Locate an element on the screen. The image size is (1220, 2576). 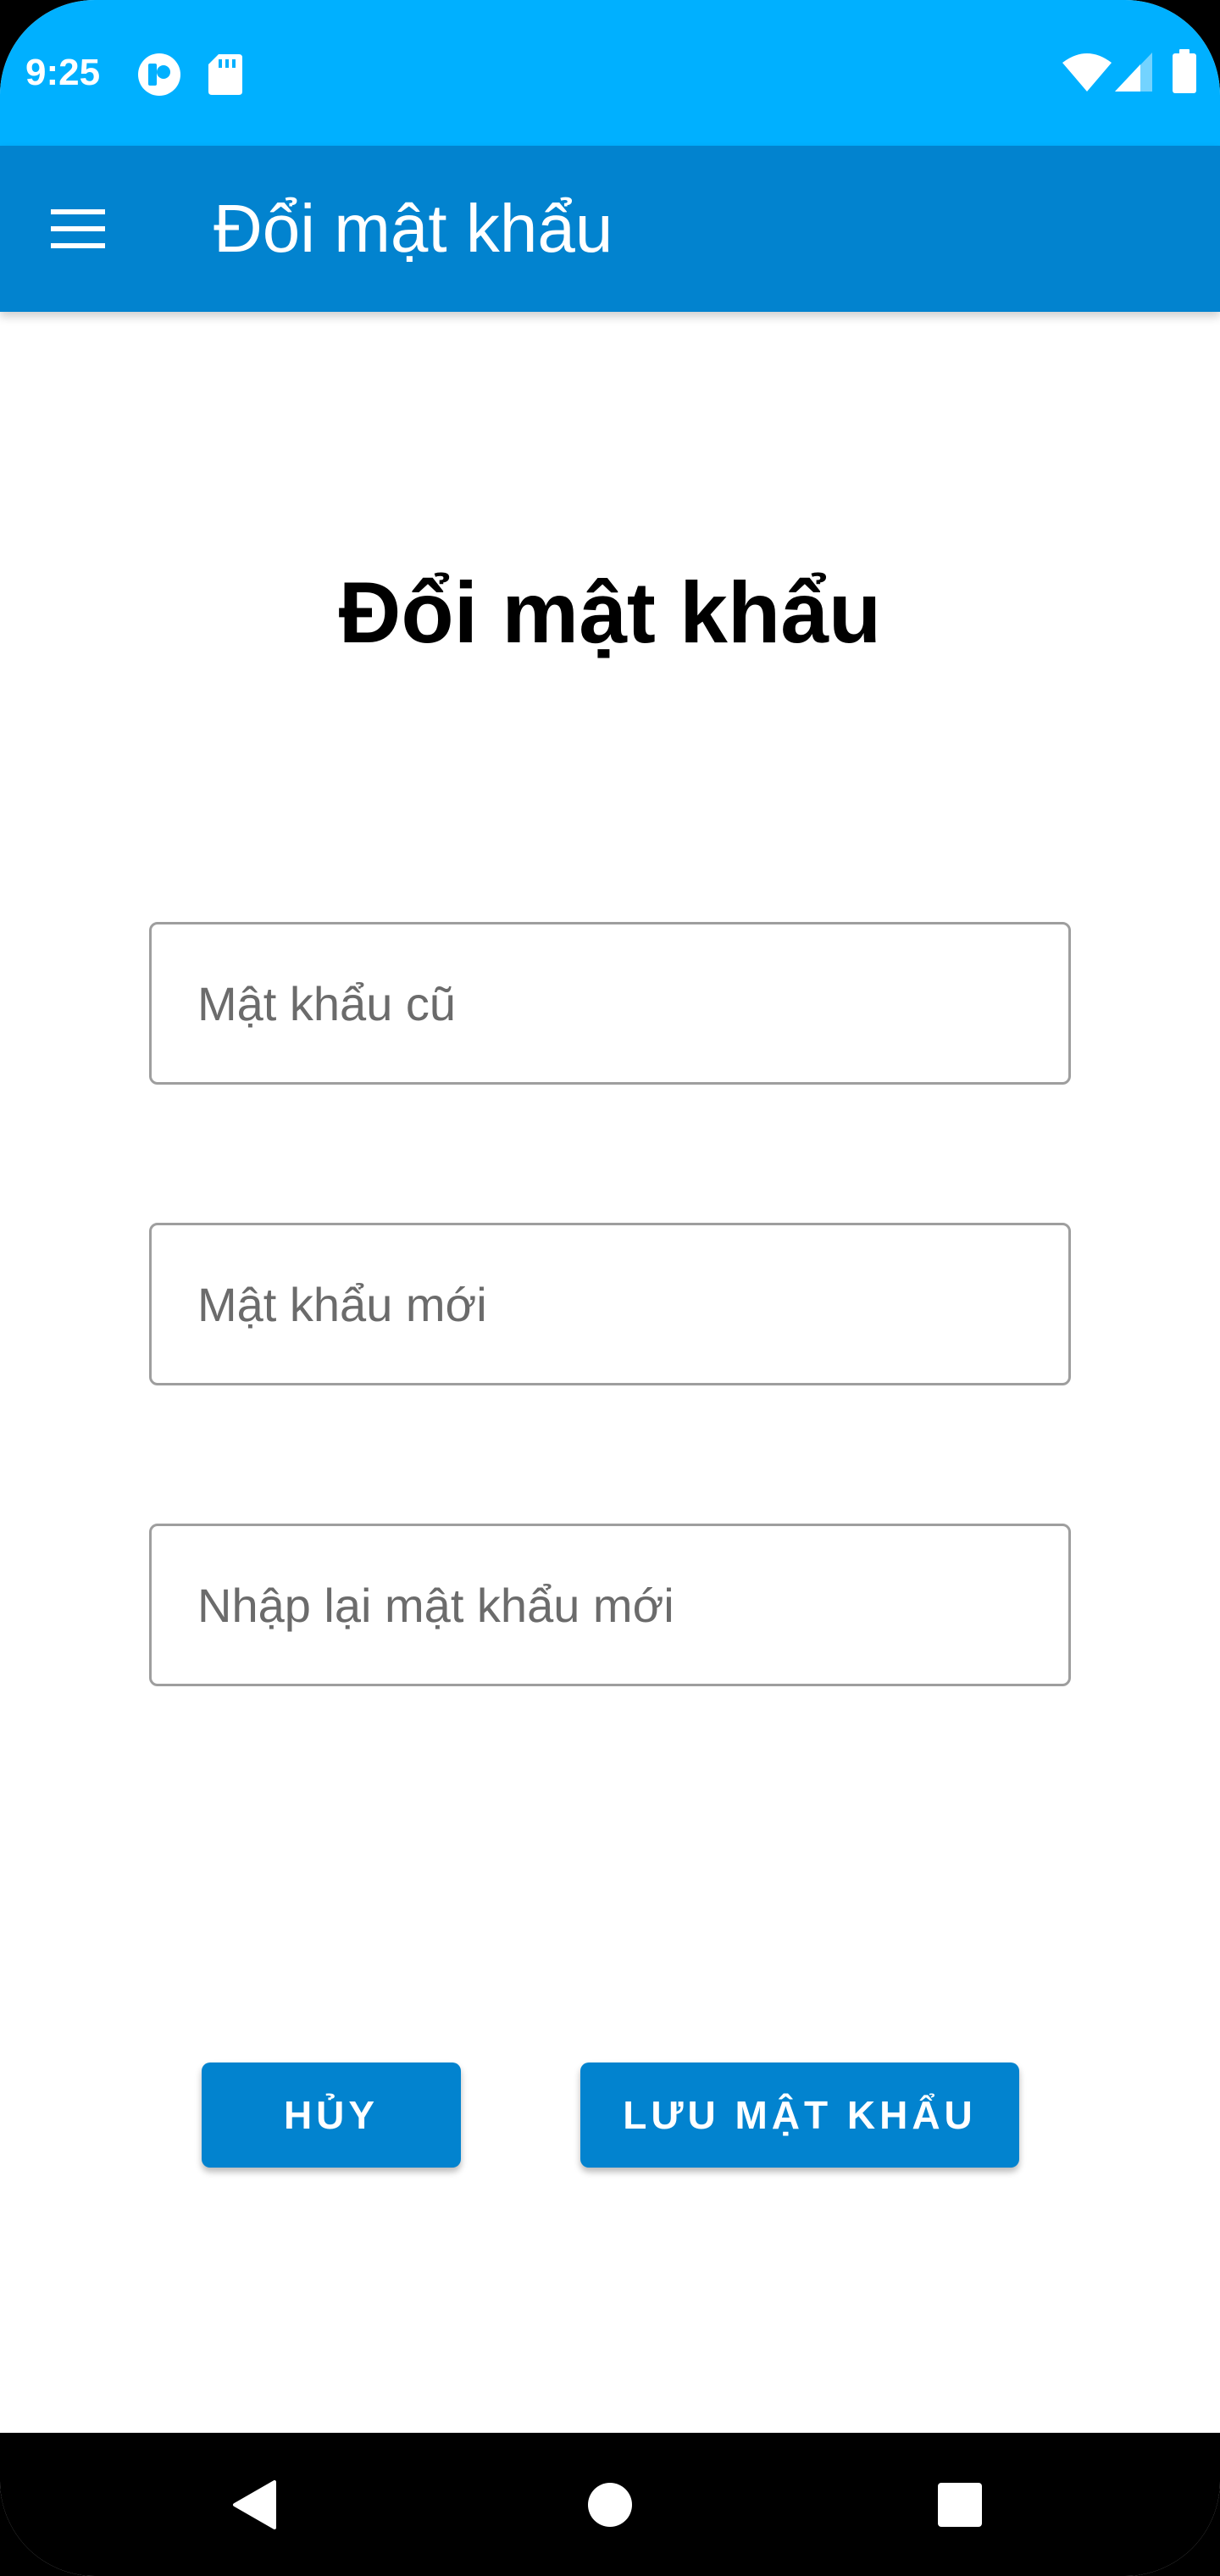
old-password-input is located at coordinates (610, 1003).